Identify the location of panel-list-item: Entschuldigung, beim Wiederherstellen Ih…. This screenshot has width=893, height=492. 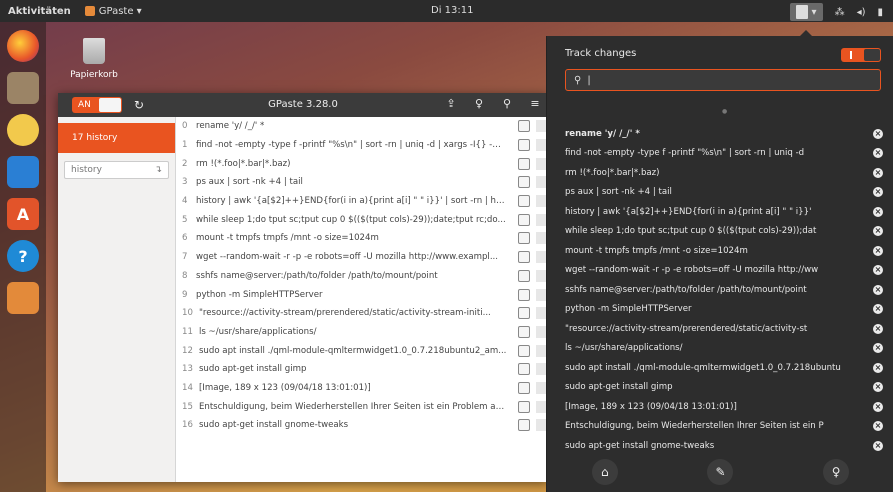
(724, 427).